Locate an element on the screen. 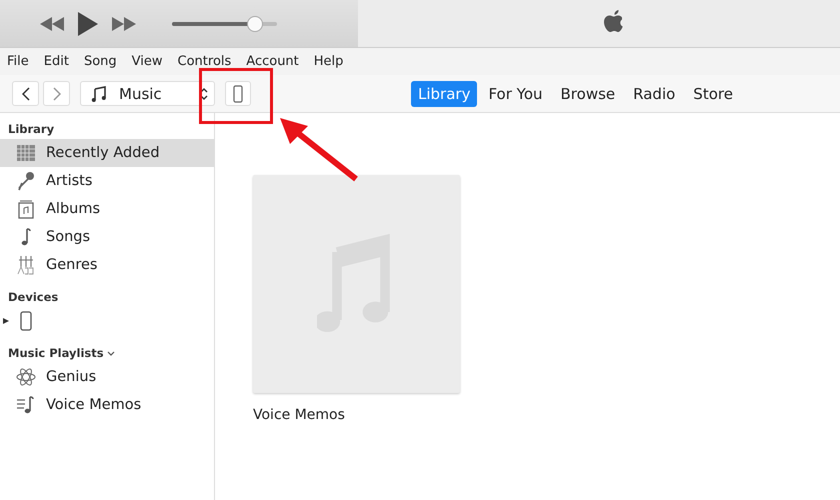 The height and width of the screenshot is (500, 840). microphone-icon is located at coordinates (26, 181).